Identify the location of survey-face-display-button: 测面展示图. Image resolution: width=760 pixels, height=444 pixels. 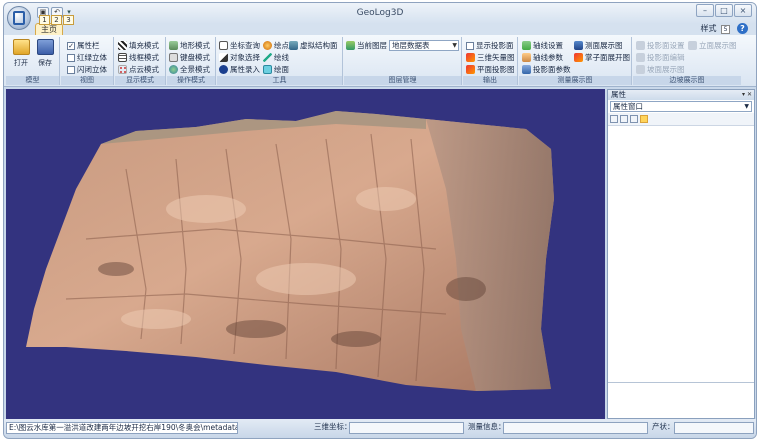
(598, 45).